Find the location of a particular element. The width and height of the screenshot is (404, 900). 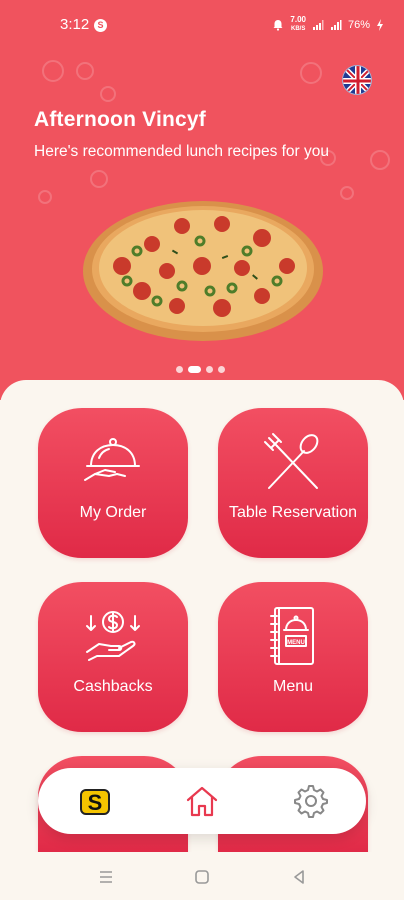

home-icon is located at coordinates (202, 801).